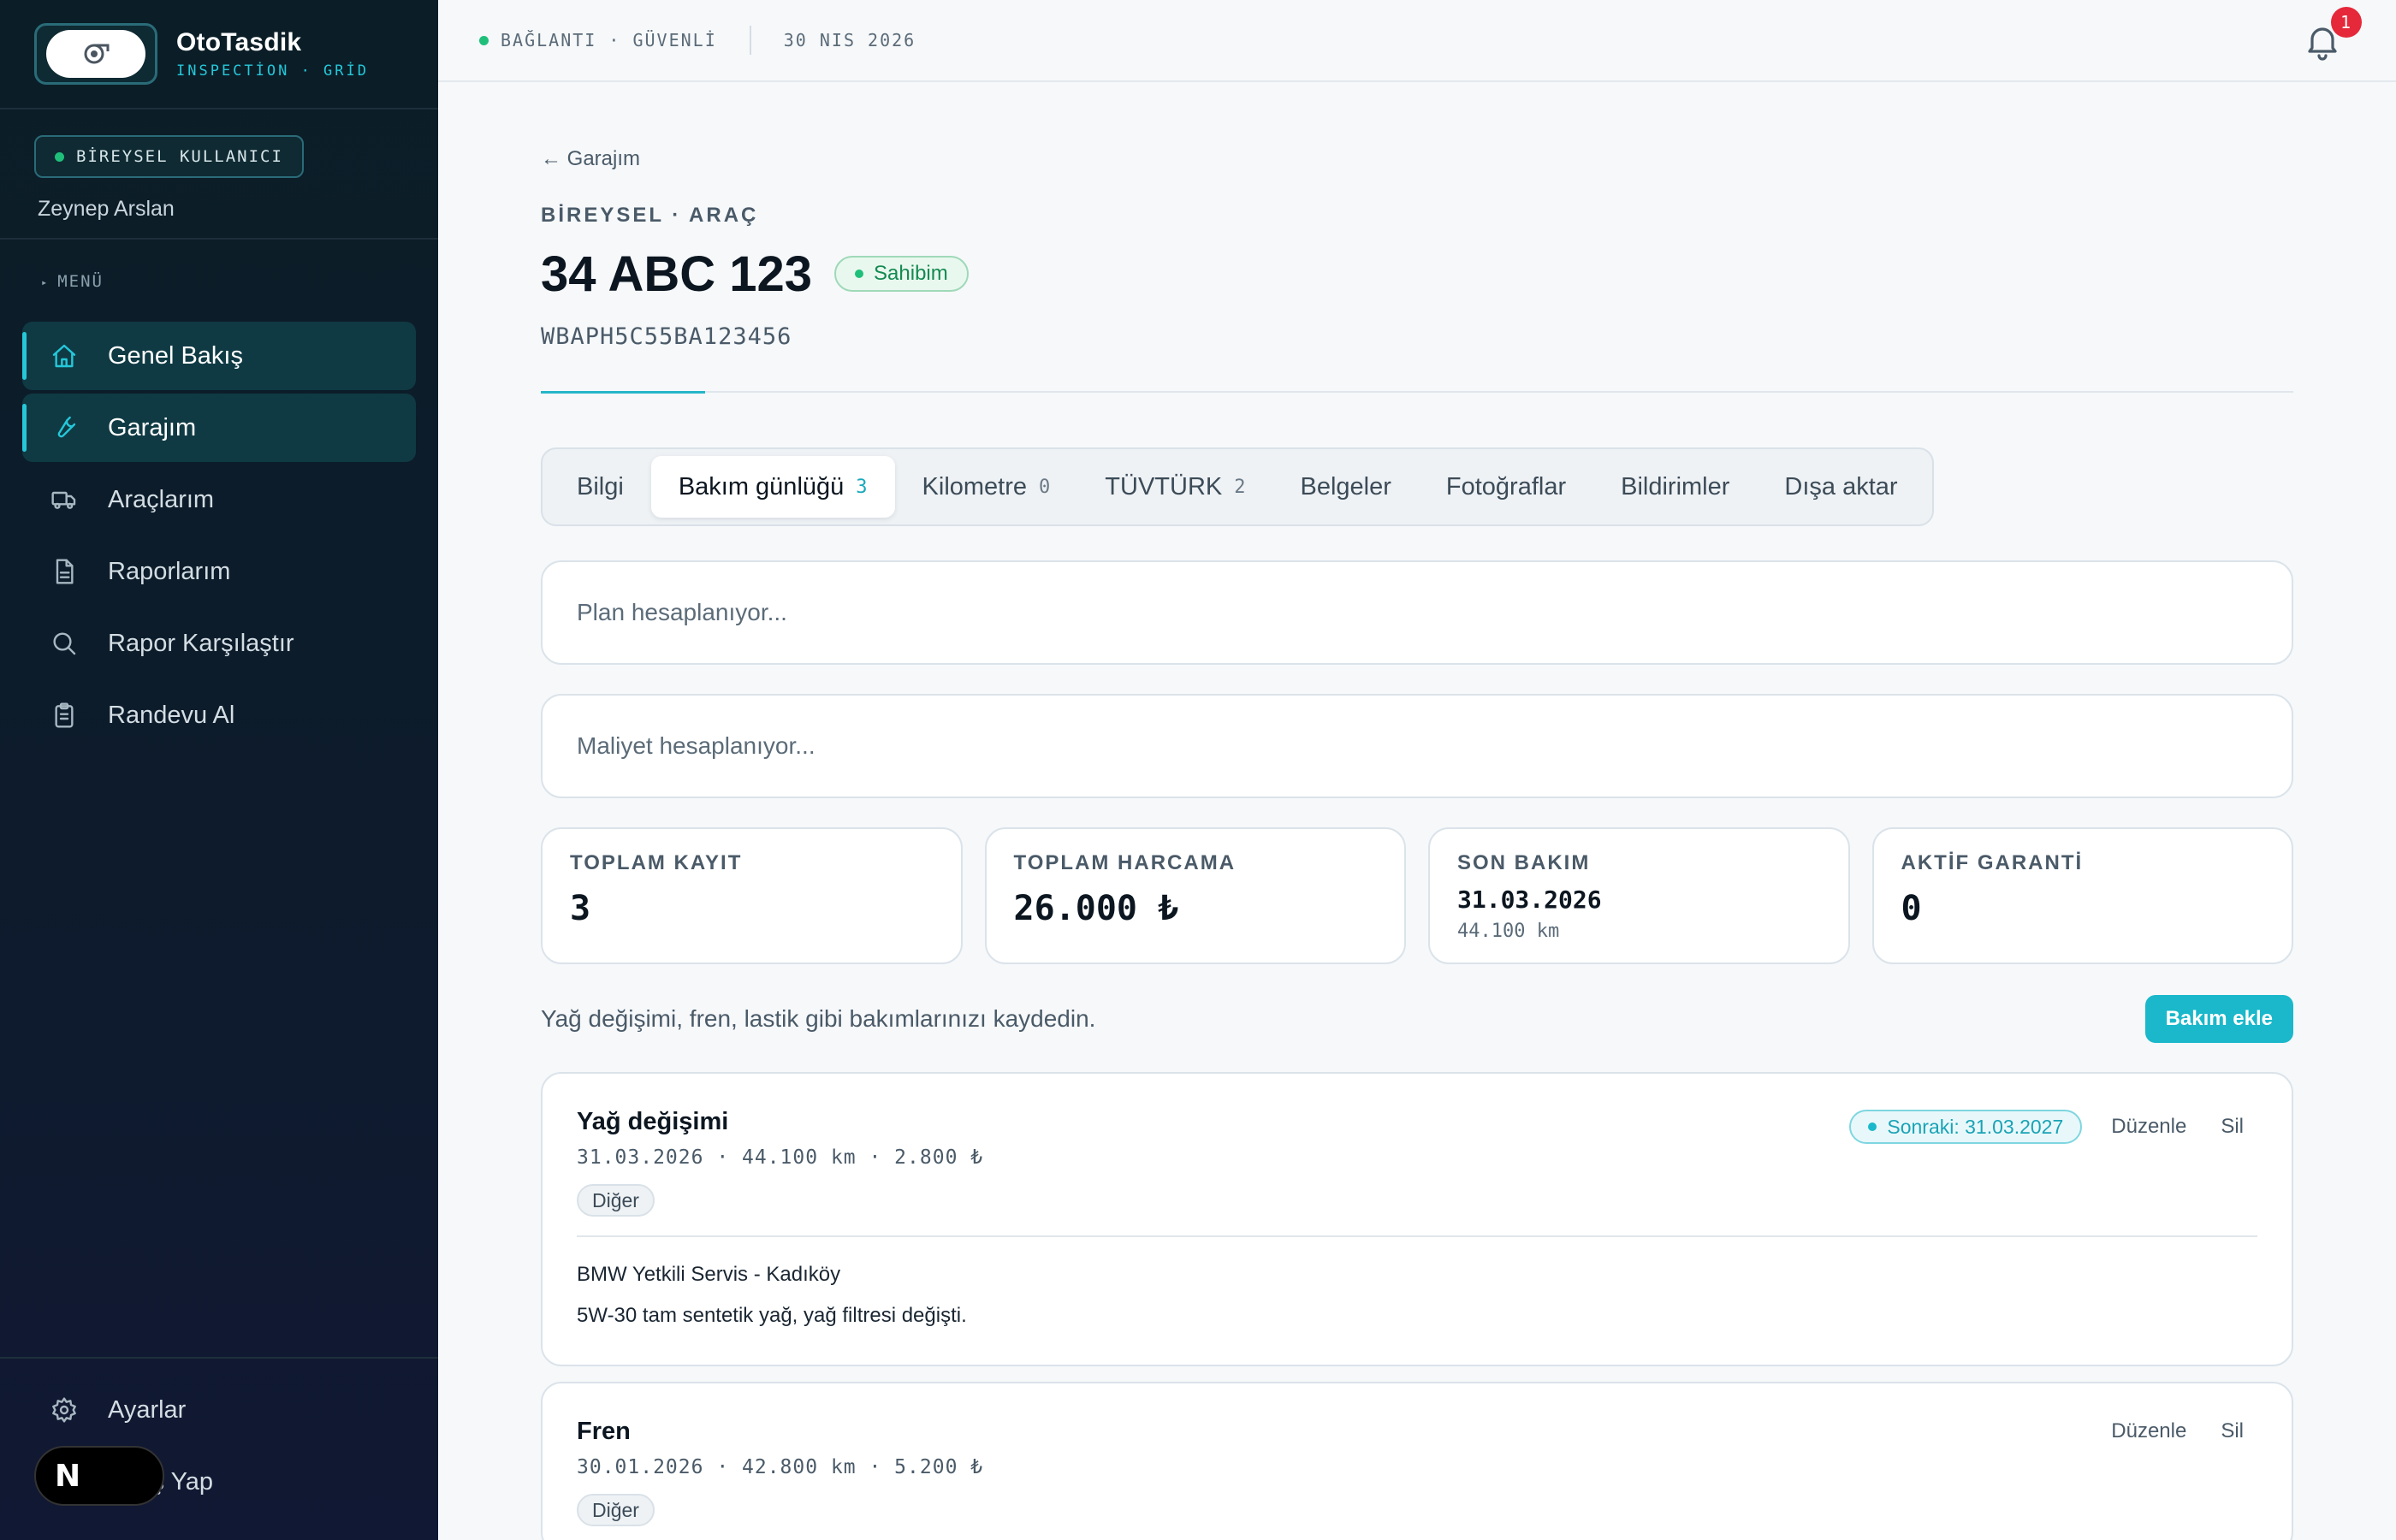 The height and width of the screenshot is (1540, 2396). Describe the element at coordinates (68, 1476) in the screenshot. I see `nextjs-logo-icon: N` at that location.